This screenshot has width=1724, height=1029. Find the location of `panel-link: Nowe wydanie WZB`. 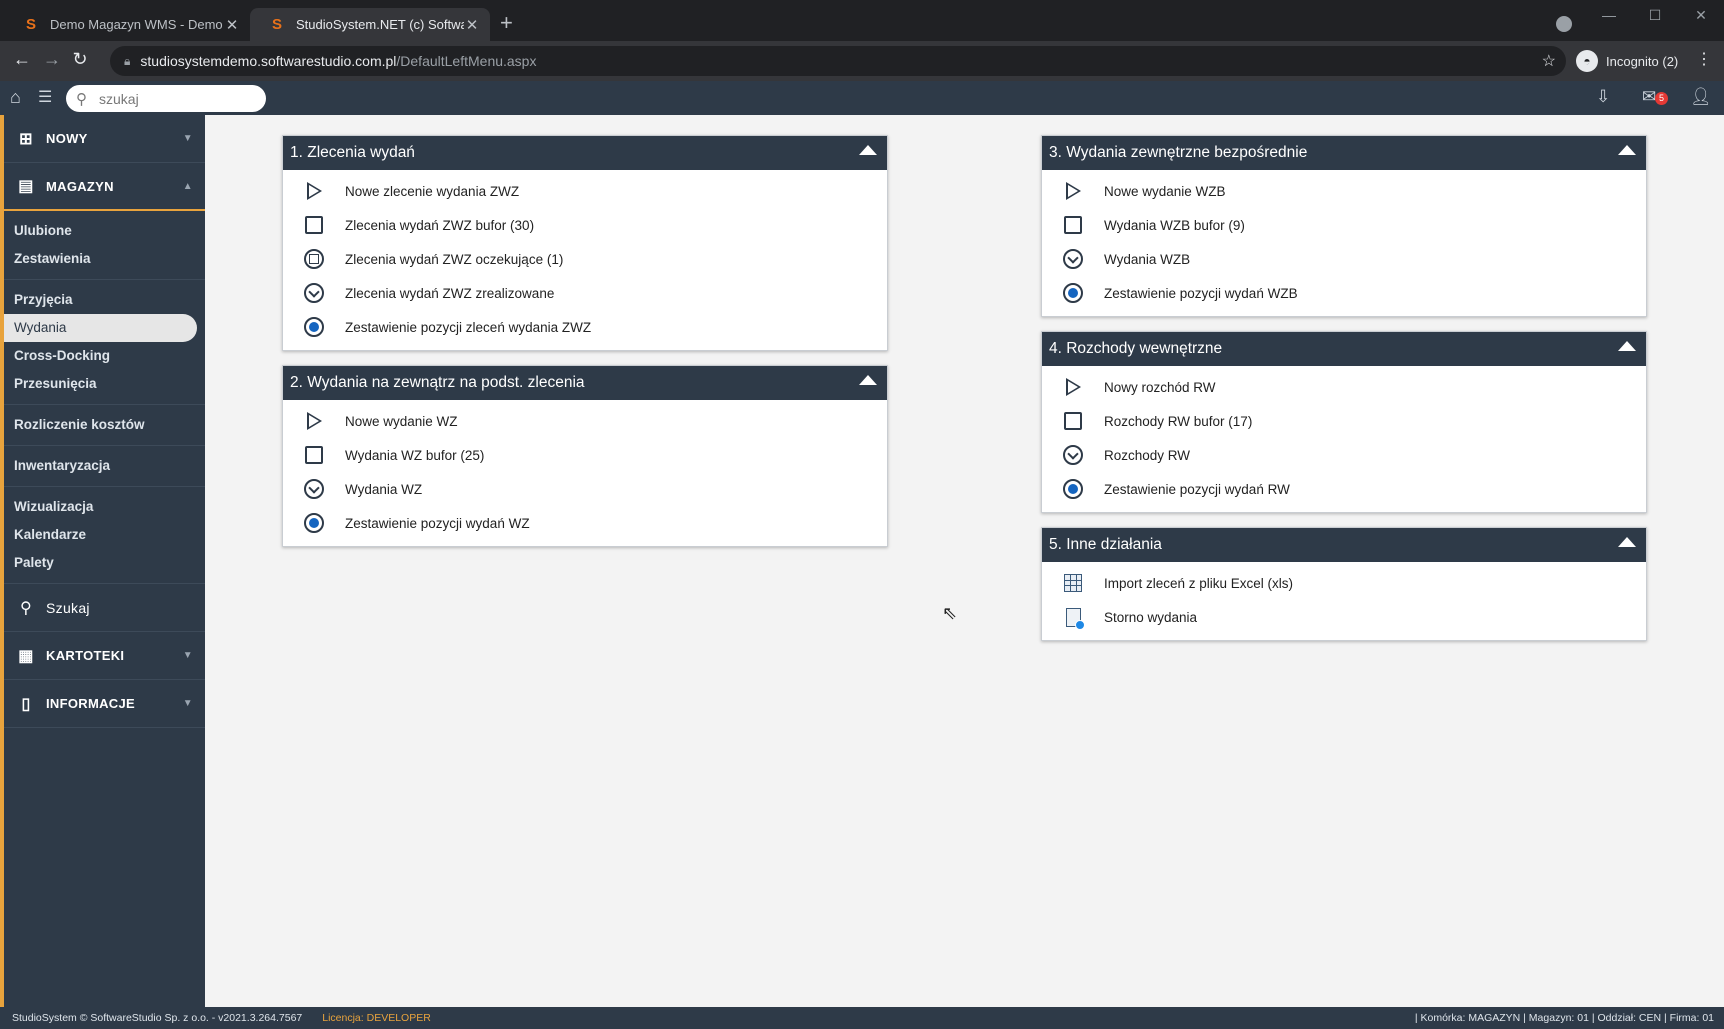

panel-link: Nowe wydanie WZB is located at coordinates (1344, 191).